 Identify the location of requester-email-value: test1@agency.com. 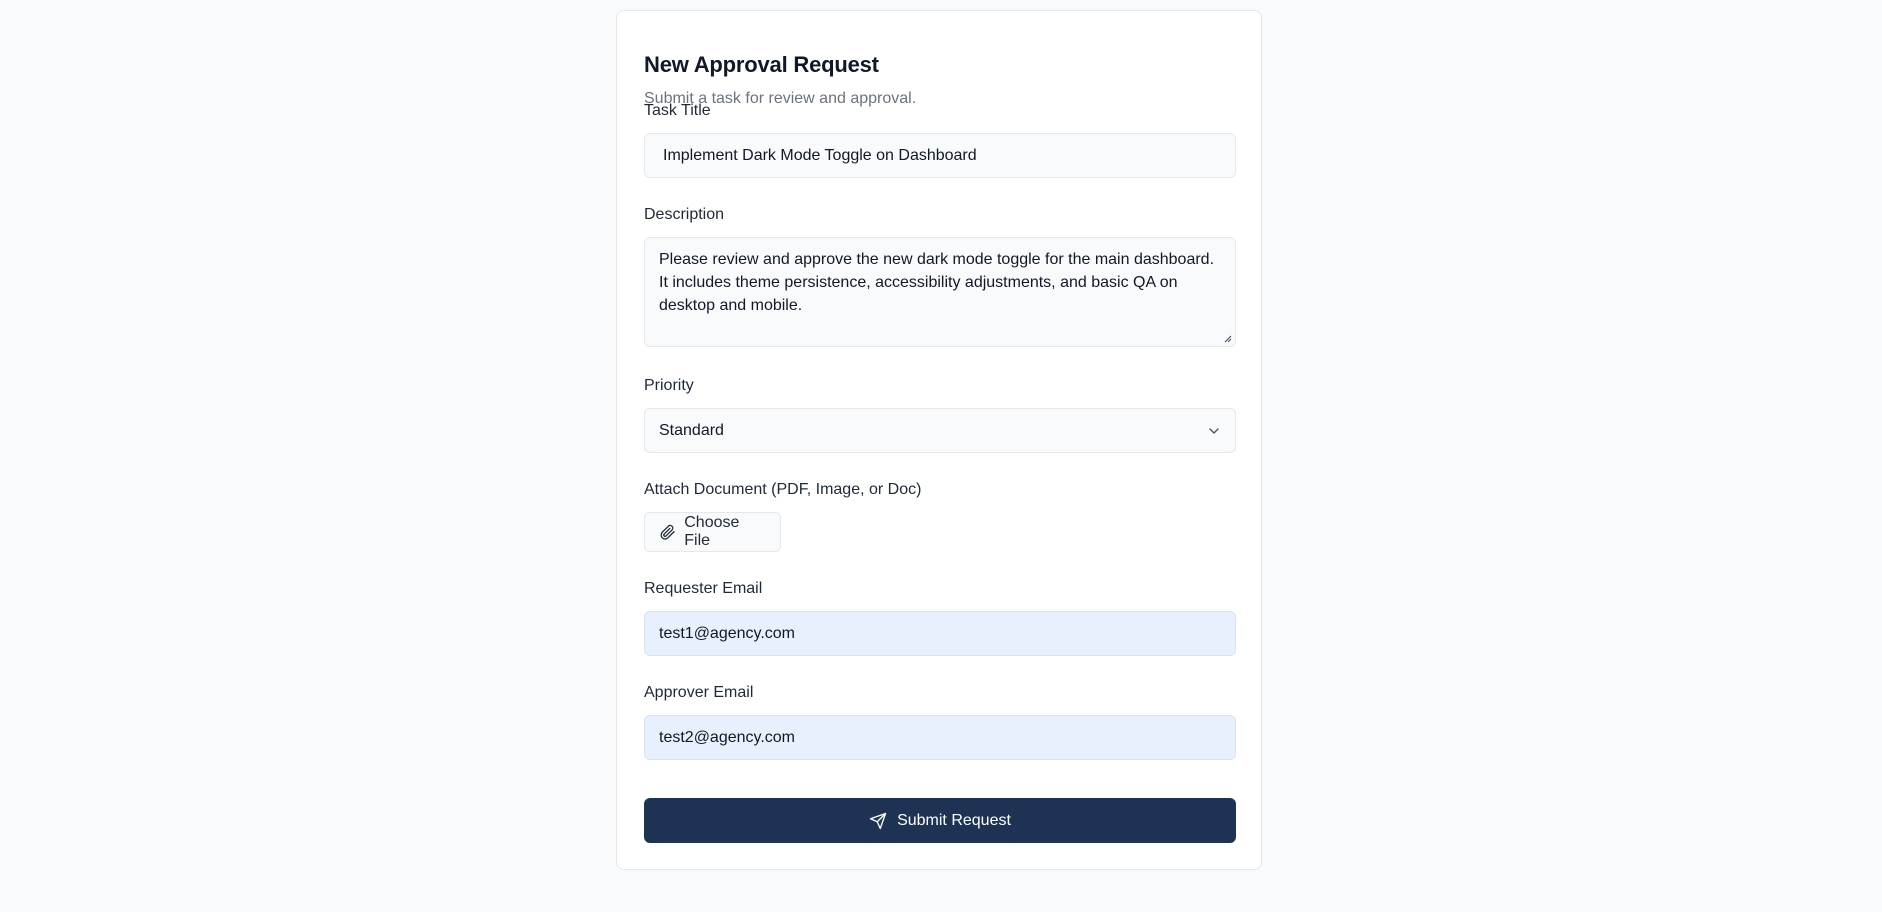
(727, 633).